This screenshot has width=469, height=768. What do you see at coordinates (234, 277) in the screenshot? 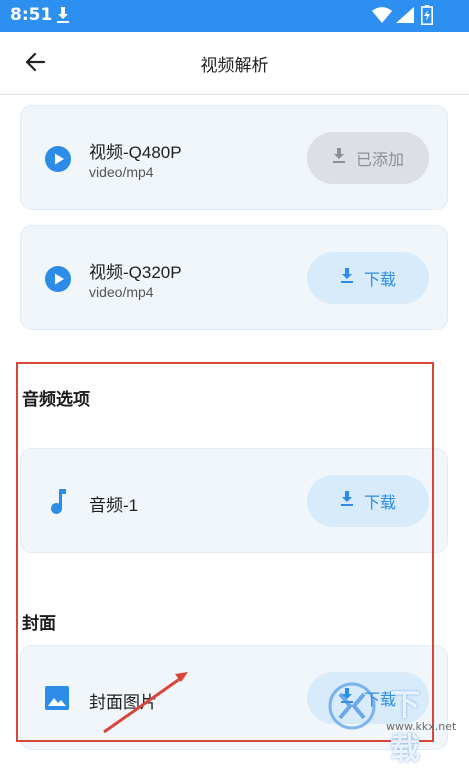
I see `video-option-card: 视频-Q320P video/mp4 下载` at bounding box center [234, 277].